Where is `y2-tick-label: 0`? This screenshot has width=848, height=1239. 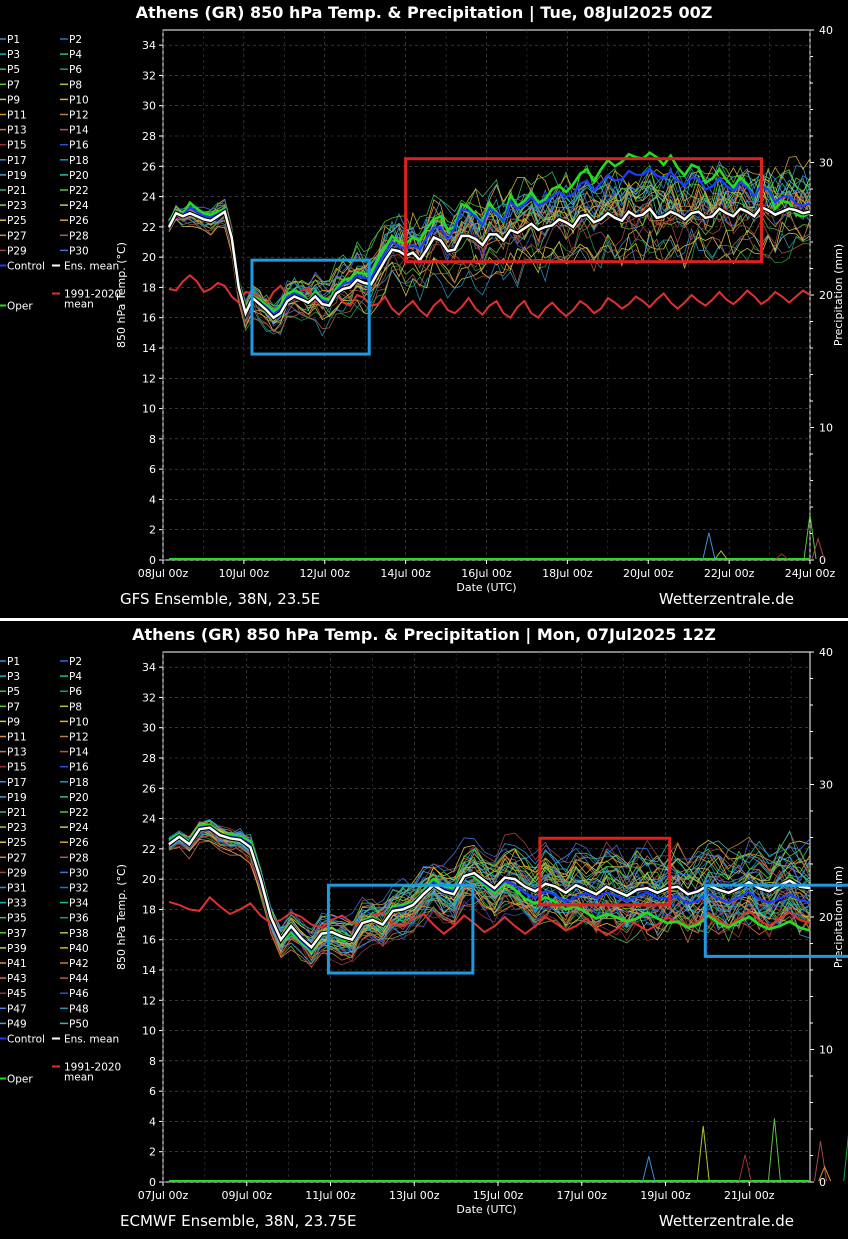
y2-tick-label: 0 is located at coordinates (822, 560).